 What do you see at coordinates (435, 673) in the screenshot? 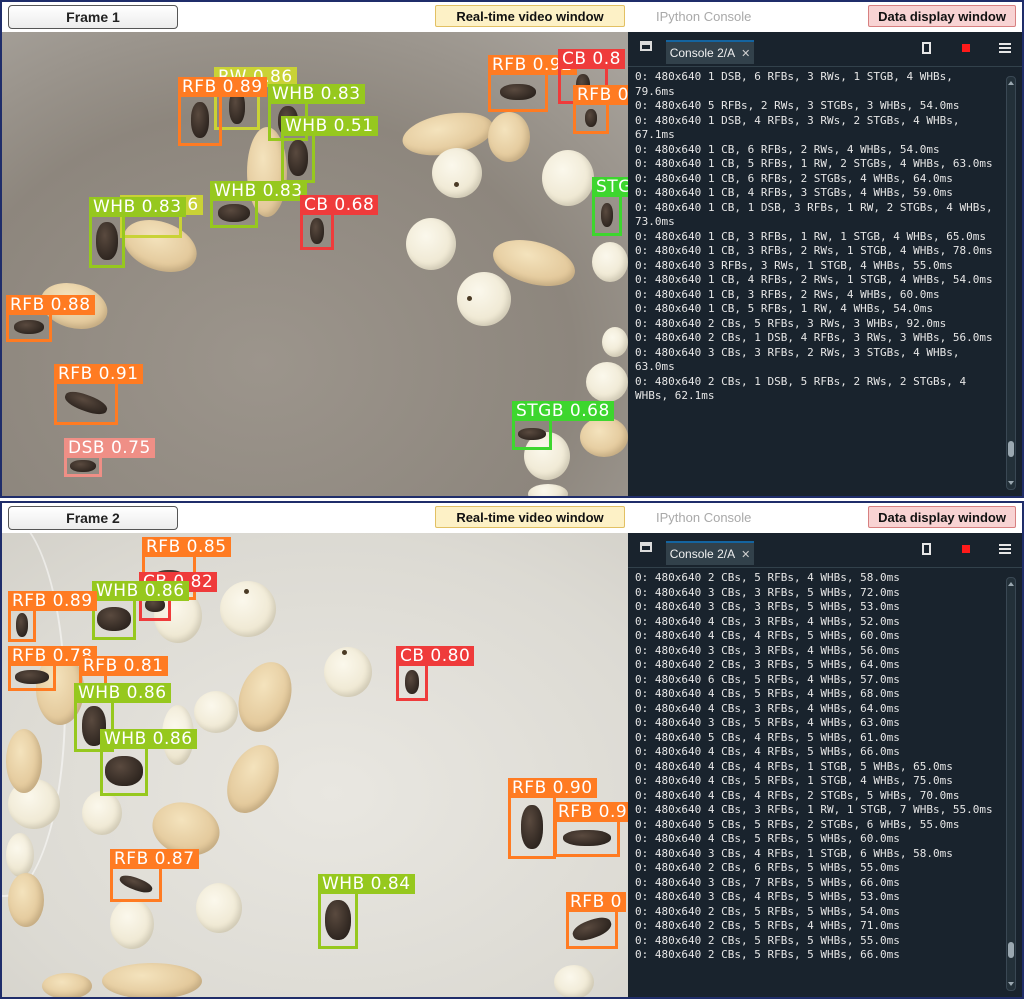
I see `detection-box: CB 0.80` at bounding box center [435, 673].